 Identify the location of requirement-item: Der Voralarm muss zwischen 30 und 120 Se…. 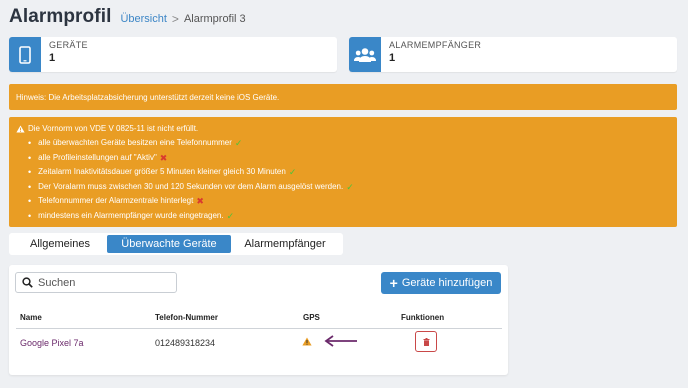
(349, 187).